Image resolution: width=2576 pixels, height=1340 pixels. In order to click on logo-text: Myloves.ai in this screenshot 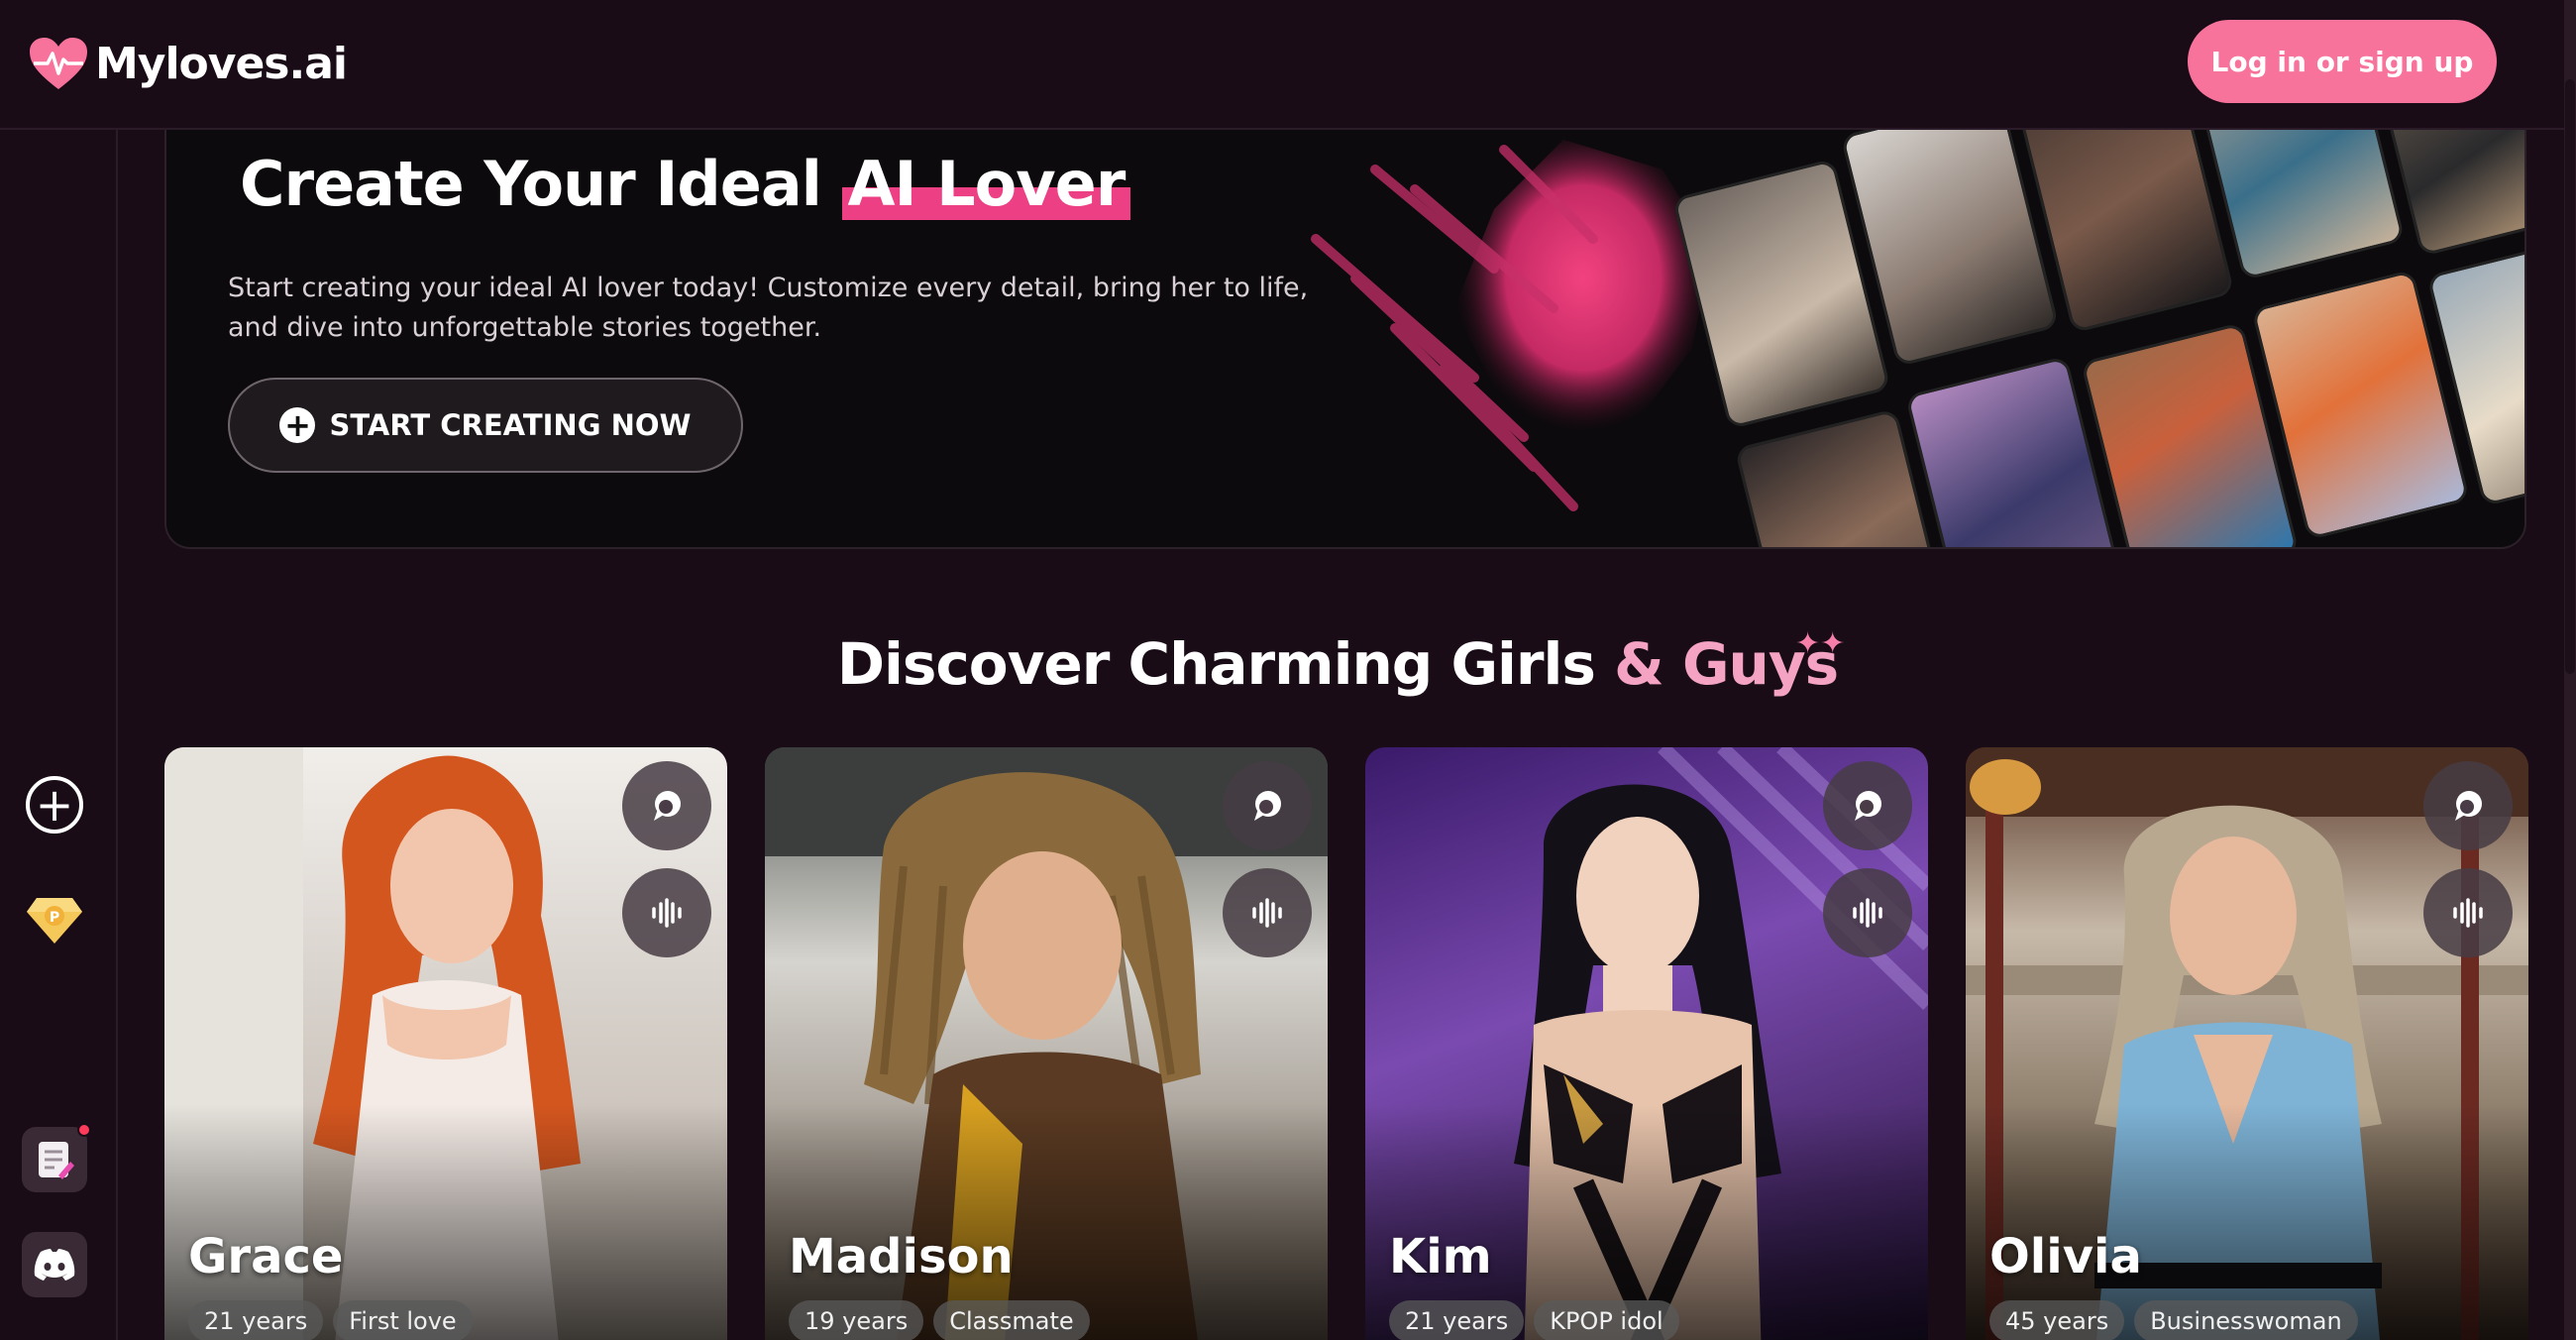, I will do `click(221, 63)`.